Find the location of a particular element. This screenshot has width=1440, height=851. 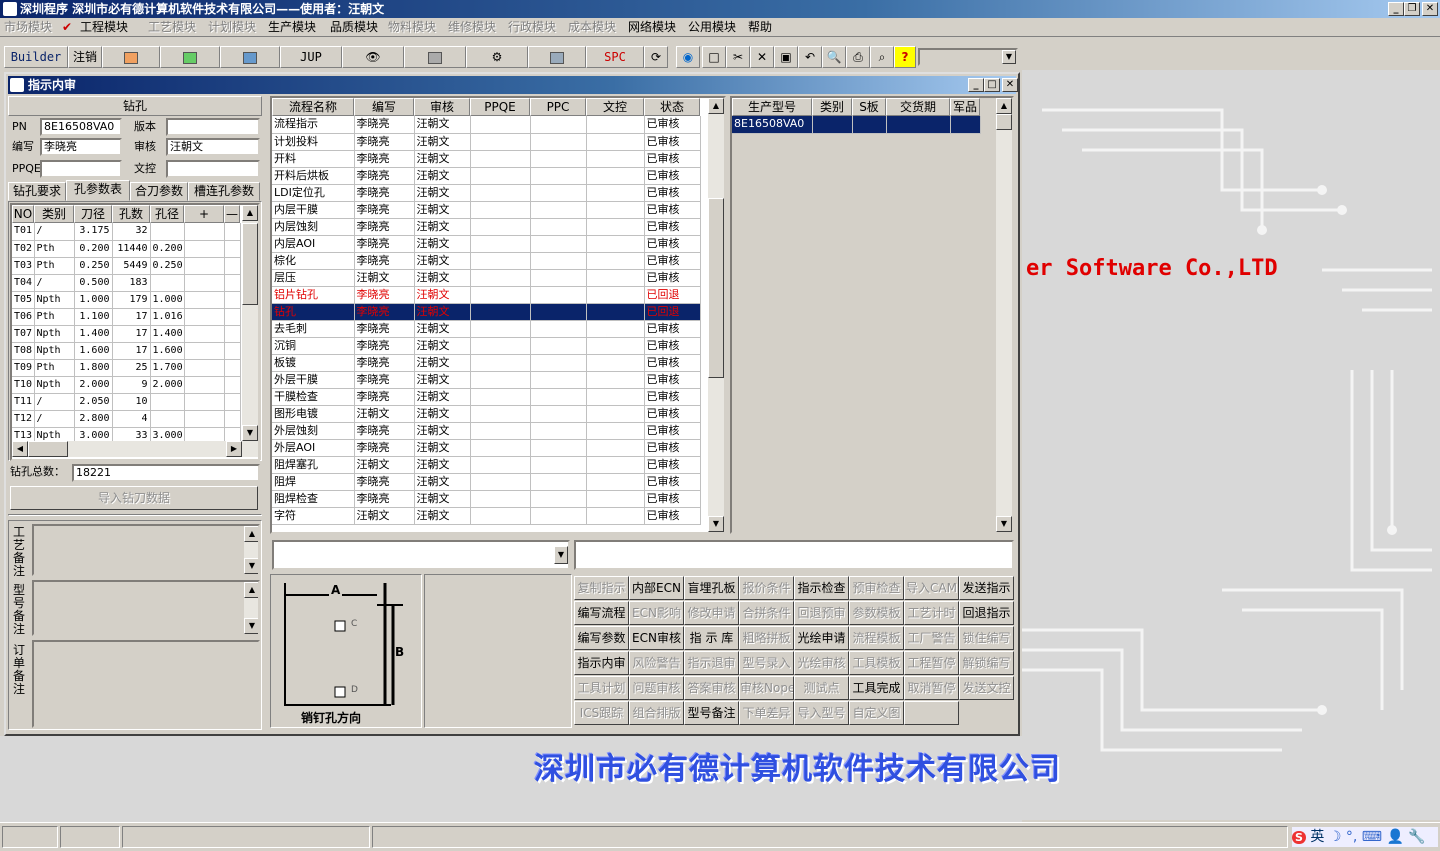

tab-slot-params: 槽连孔参数 is located at coordinates (224, 191).